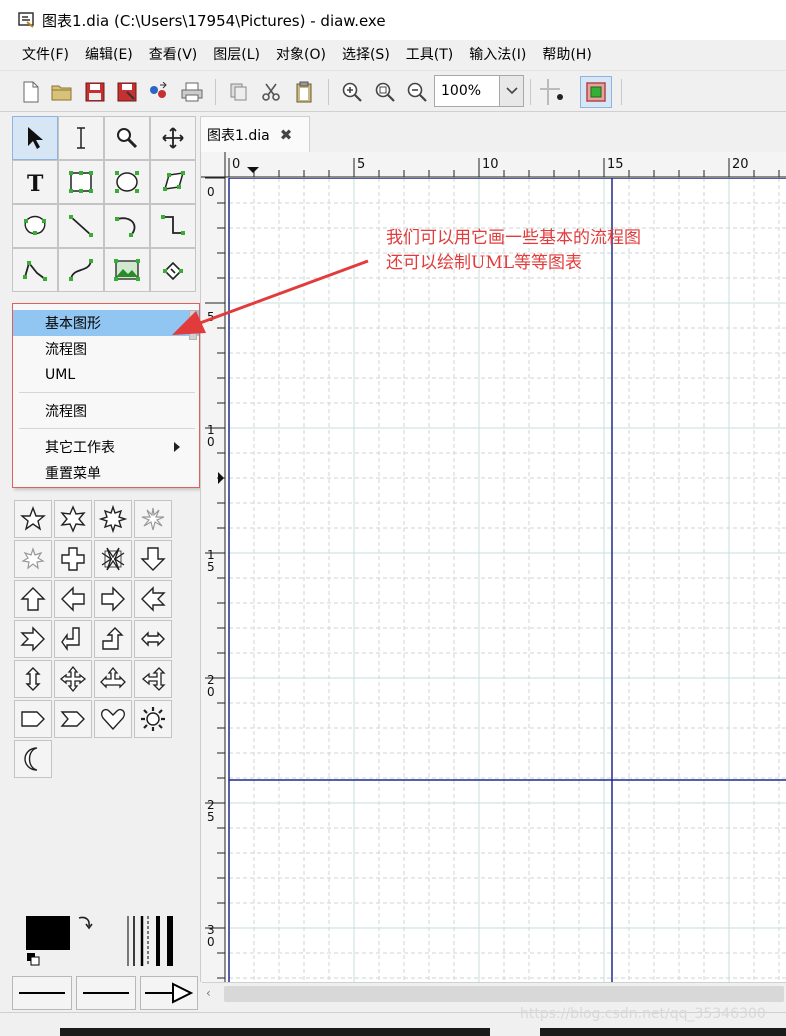 The image size is (786, 1036). I want to click on scroll-tool, so click(173, 138).